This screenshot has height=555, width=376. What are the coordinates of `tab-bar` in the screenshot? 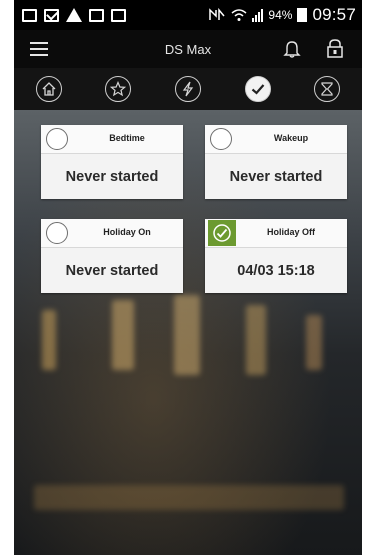 It's located at (188, 89).